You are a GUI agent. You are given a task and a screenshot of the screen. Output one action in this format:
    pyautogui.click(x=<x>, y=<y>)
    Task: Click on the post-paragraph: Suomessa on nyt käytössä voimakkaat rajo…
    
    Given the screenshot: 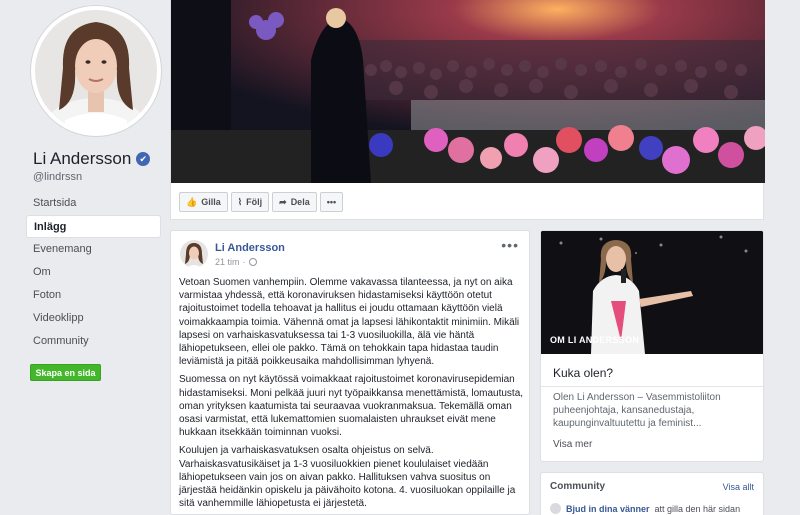 What is the action you would take?
    pyautogui.click(x=351, y=406)
    